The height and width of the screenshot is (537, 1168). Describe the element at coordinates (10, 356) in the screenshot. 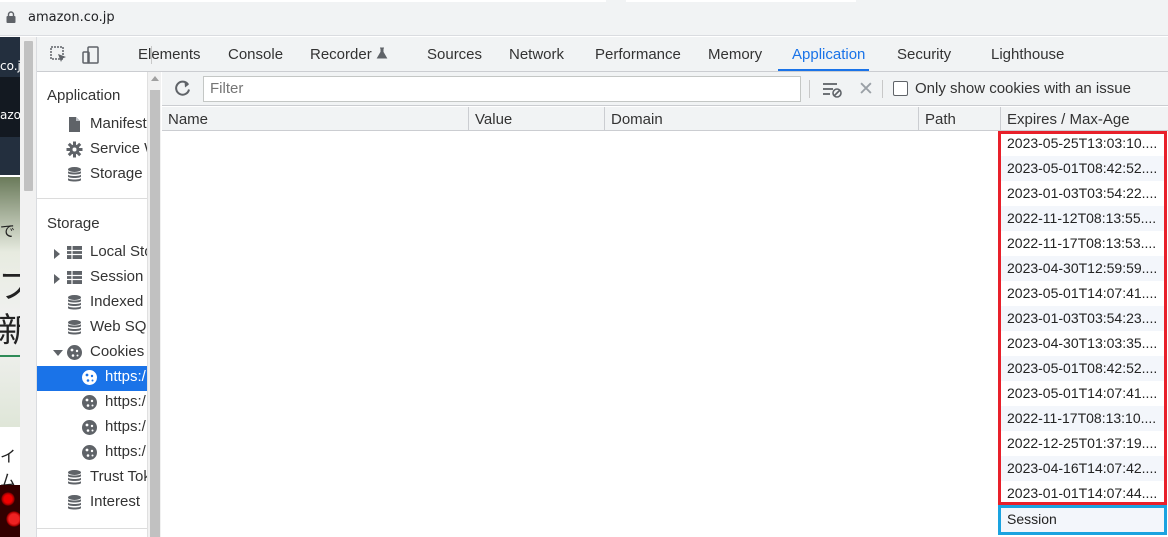

I see `site-divider` at that location.